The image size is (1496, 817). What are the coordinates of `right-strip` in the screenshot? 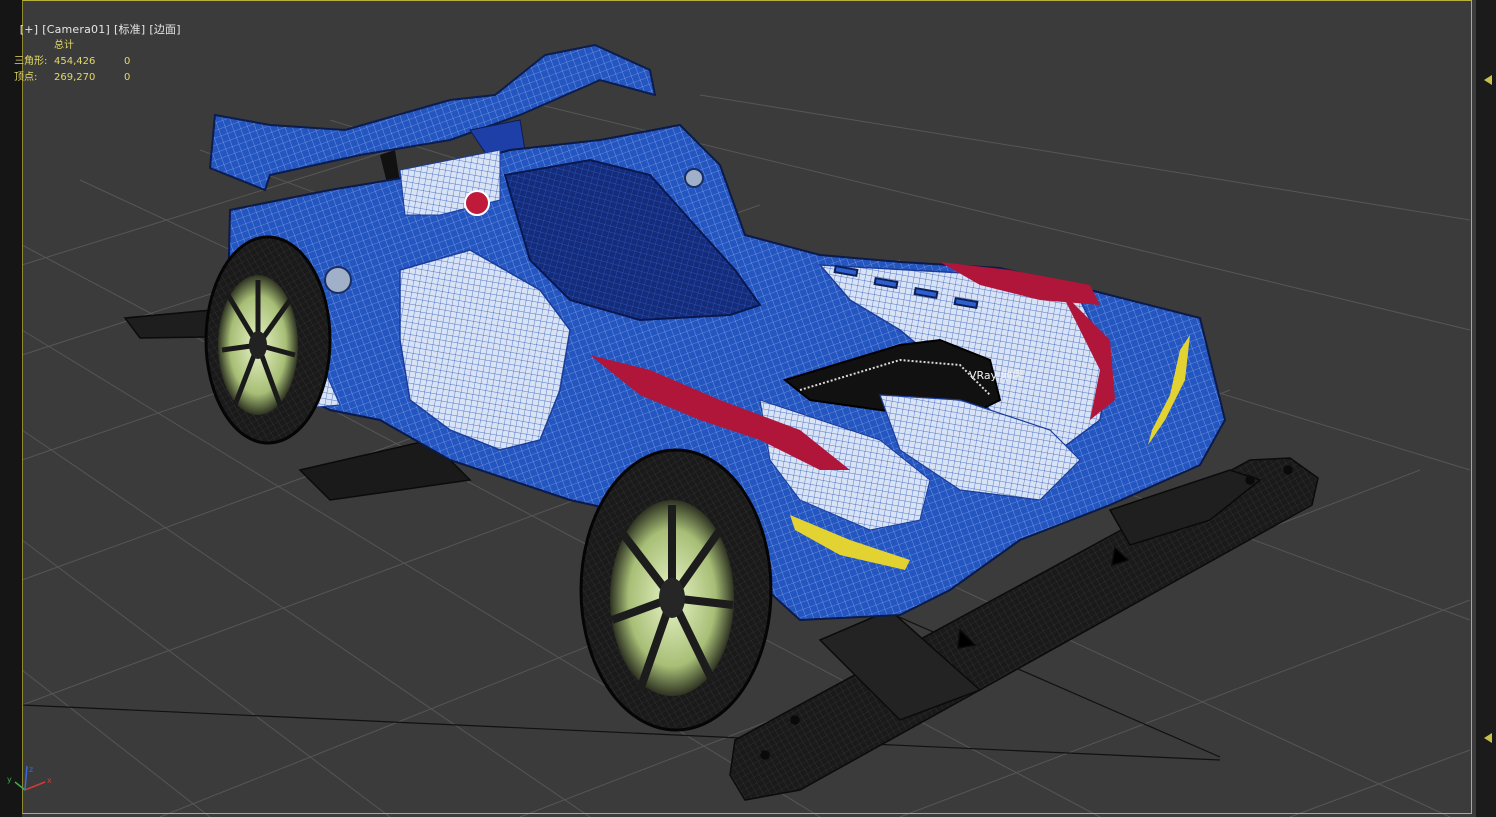 It's located at (1486, 408).